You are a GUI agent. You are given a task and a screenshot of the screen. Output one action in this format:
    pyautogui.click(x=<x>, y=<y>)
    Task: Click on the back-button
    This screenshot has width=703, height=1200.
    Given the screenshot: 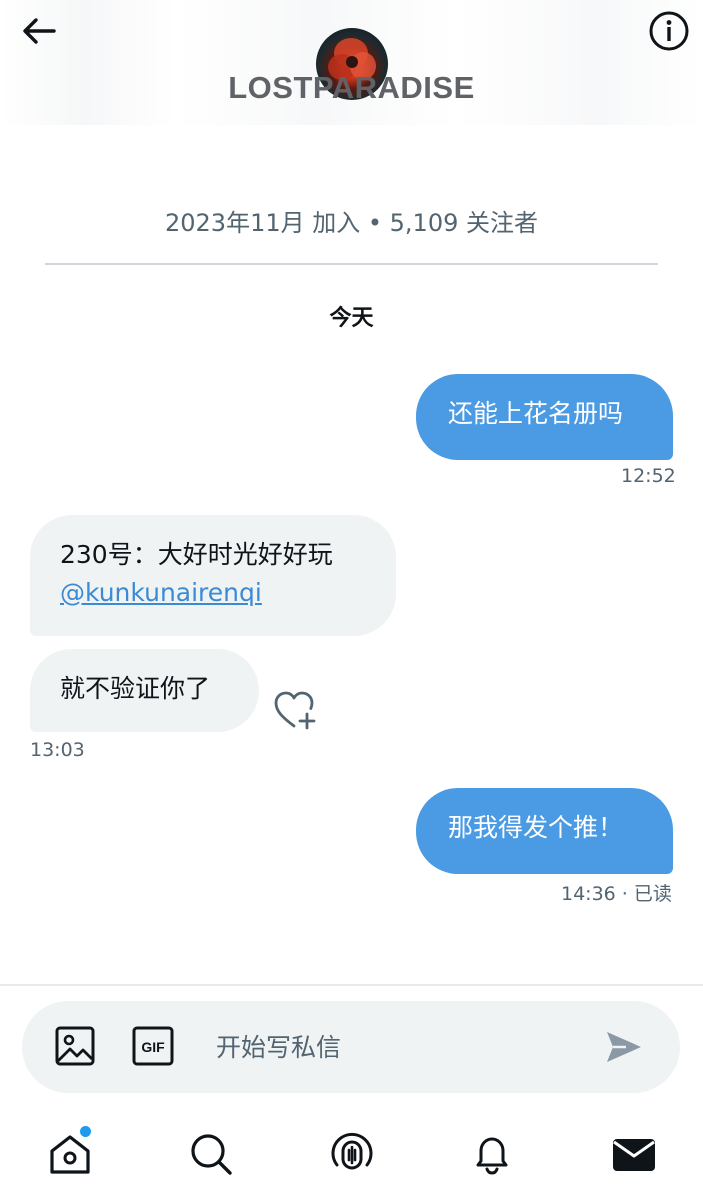 What is the action you would take?
    pyautogui.click(x=39, y=31)
    